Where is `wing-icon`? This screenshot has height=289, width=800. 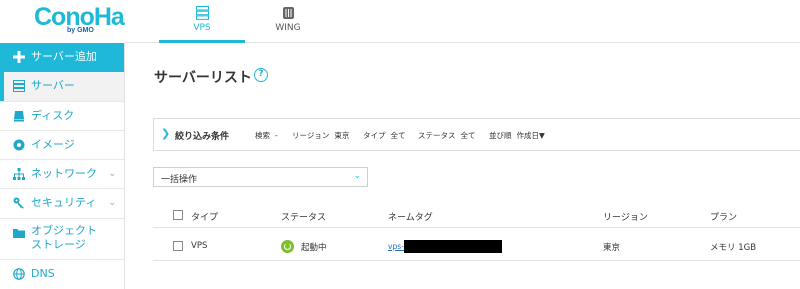 wing-icon is located at coordinates (288, 13).